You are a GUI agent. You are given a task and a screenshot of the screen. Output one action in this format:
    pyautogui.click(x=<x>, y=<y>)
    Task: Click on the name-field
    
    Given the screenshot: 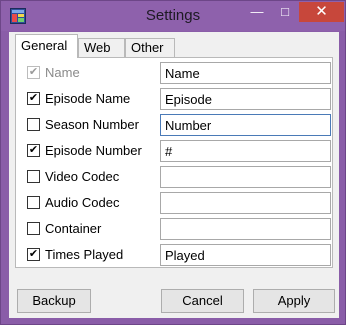 What is the action you would take?
    pyautogui.click(x=245, y=73)
    